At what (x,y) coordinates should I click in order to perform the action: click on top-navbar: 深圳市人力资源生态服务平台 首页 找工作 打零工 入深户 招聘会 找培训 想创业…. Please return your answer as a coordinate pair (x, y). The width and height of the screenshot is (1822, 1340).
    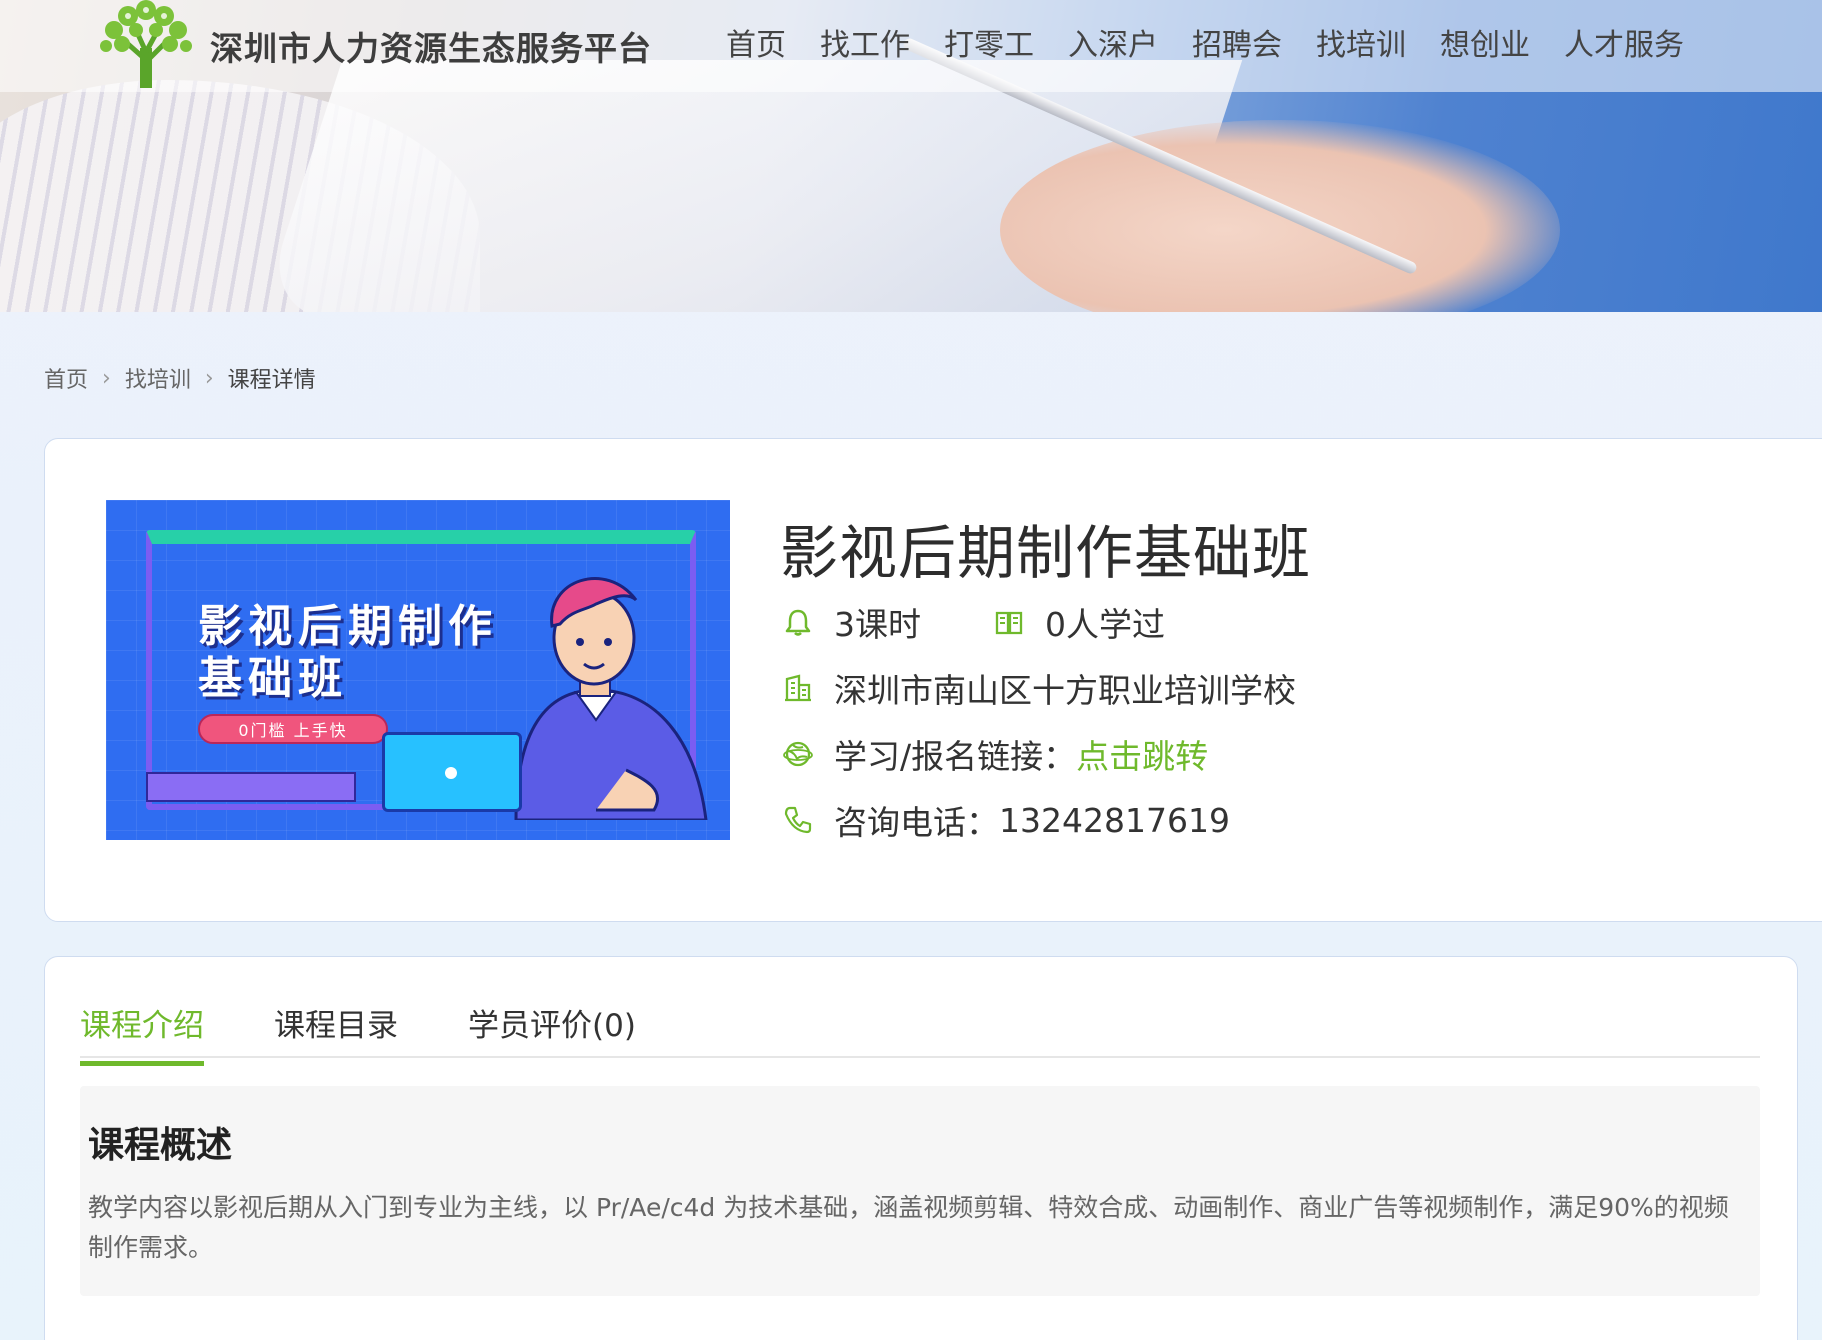
    Looking at the image, I should click on (911, 46).